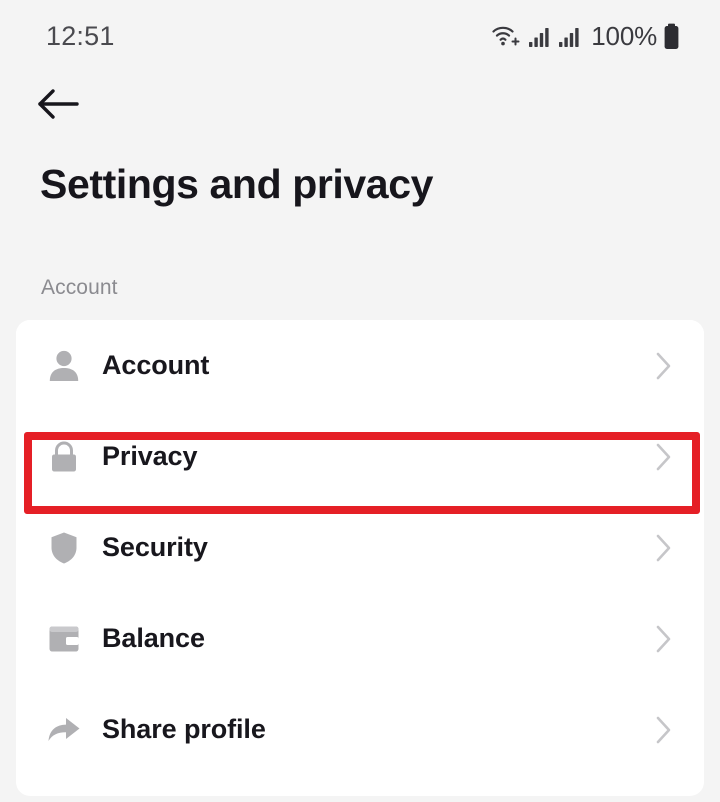 This screenshot has width=720, height=802. I want to click on list-item-share-profile: Share profile, so click(360, 729).